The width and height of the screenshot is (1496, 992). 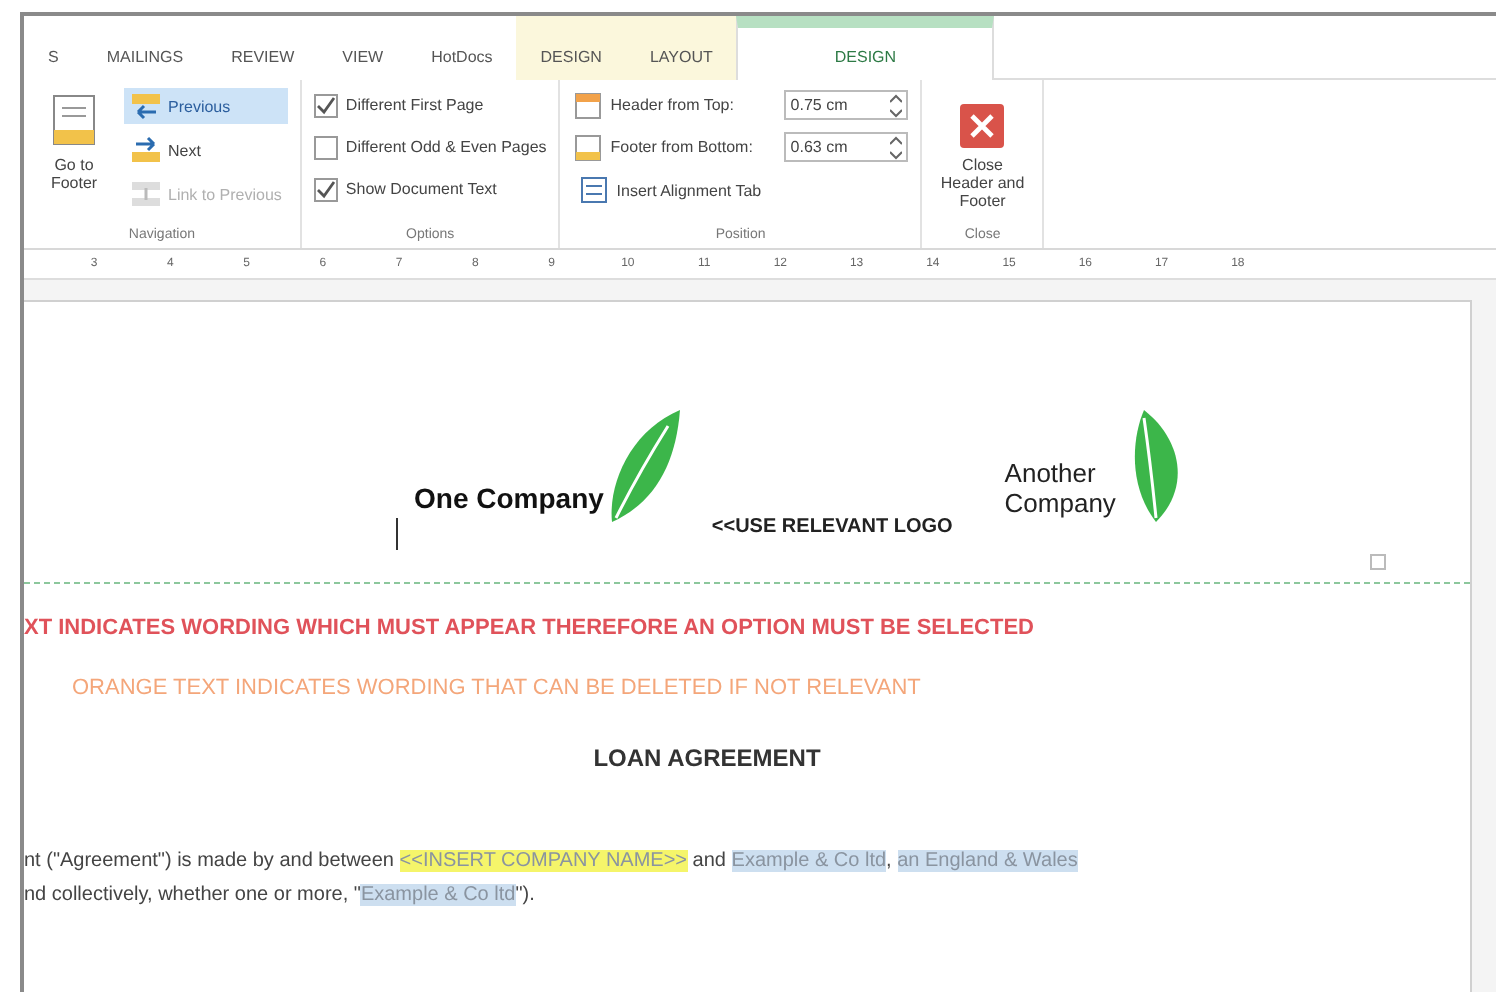 I want to click on instruction-text: XT INDICATES WORDING WHICH MUST APPEAR THEREFORE AN OPTION MUST BE SELECTED, so click(x=530, y=628).